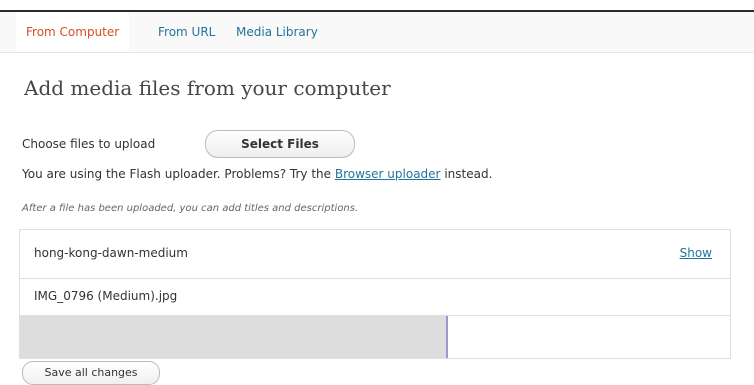 The image size is (754, 385). Describe the element at coordinates (377, 32) in the screenshot. I see `media-tabs: From Computer From URL Media Library` at that location.